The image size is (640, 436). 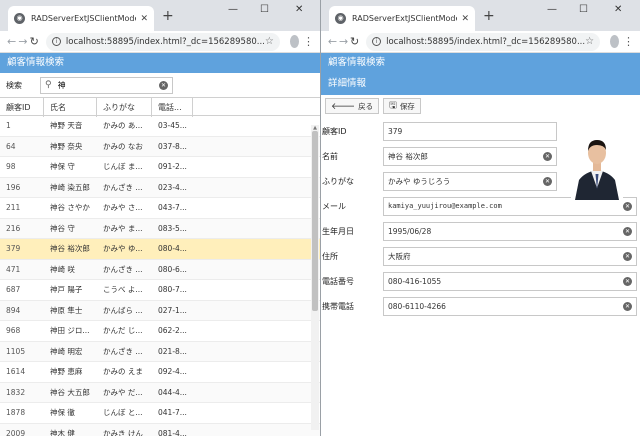 I want to click on name-field: 神谷 裕次郎 ✕, so click(x=470, y=156).